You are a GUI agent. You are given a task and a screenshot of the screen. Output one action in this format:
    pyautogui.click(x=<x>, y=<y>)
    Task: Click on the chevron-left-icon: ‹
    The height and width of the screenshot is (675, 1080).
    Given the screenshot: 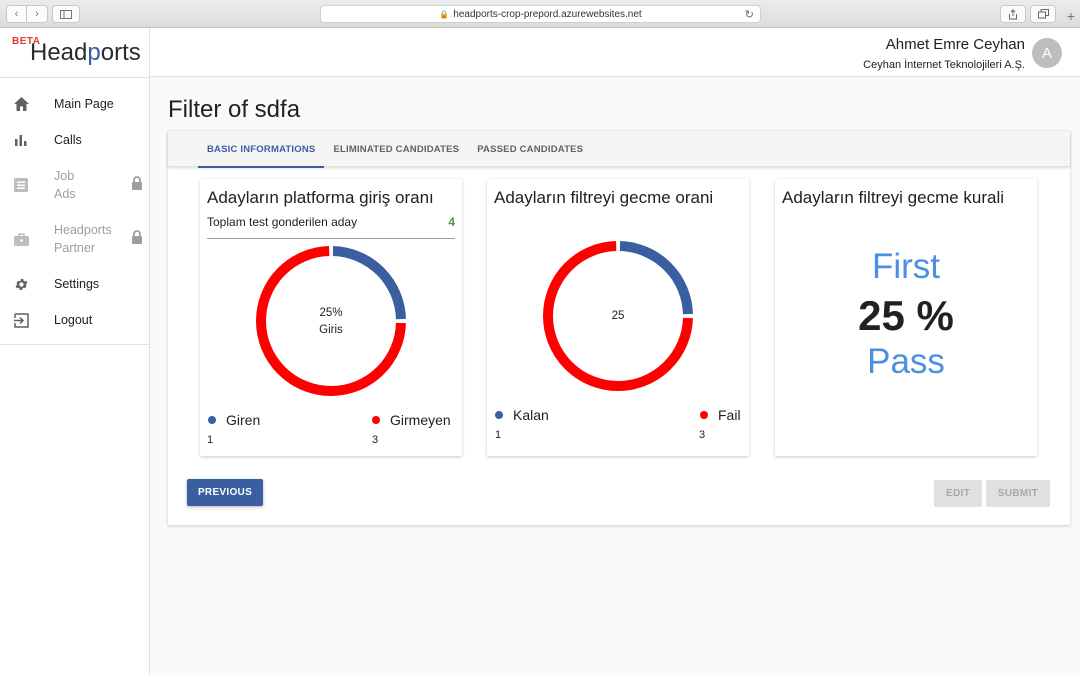 What is the action you would take?
    pyautogui.click(x=16, y=14)
    